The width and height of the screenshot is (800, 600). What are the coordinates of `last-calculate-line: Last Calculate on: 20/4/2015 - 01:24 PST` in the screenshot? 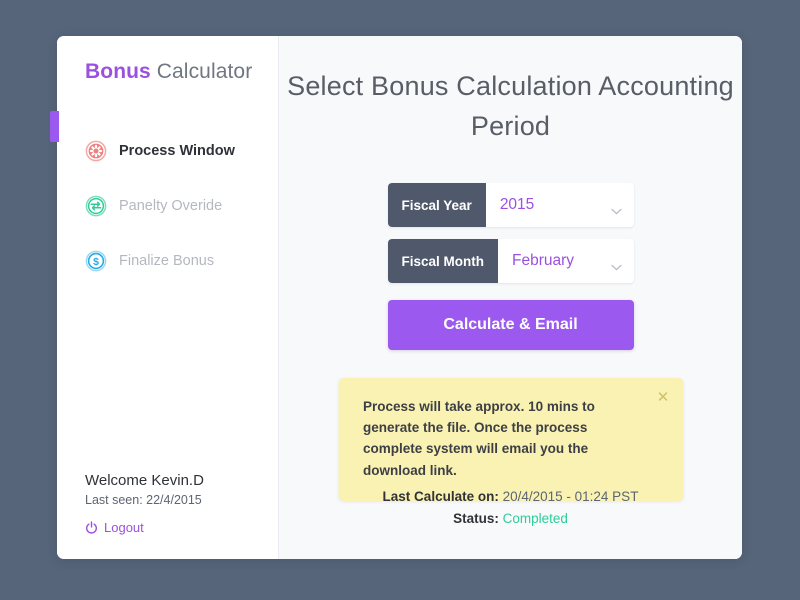 It's located at (510, 497).